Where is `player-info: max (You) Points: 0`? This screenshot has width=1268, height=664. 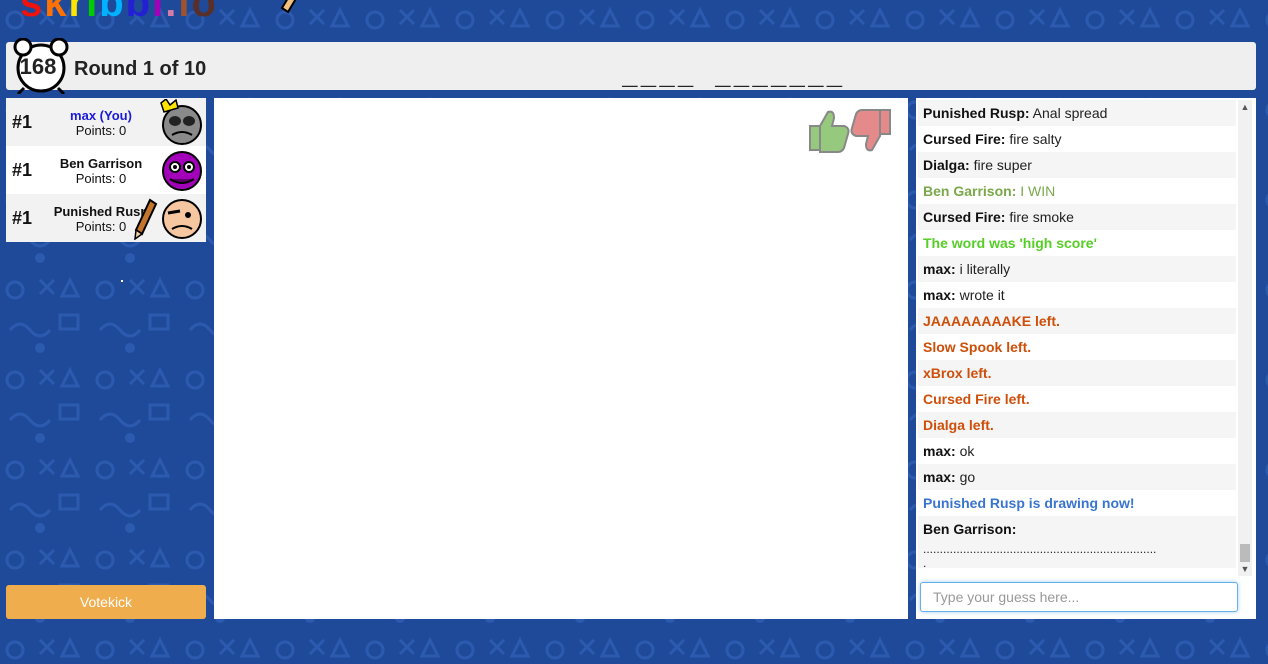
player-info: max (You) Points: 0 is located at coordinates (101, 123).